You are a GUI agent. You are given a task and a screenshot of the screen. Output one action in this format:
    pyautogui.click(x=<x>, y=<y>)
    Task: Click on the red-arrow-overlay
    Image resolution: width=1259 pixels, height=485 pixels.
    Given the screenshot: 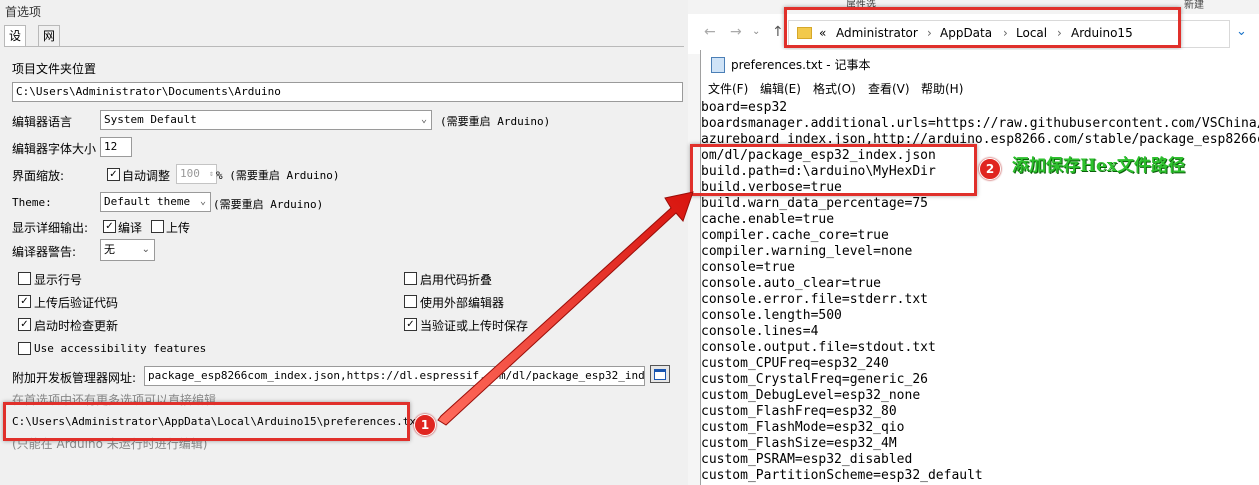 What is the action you would take?
    pyautogui.click(x=565, y=308)
    